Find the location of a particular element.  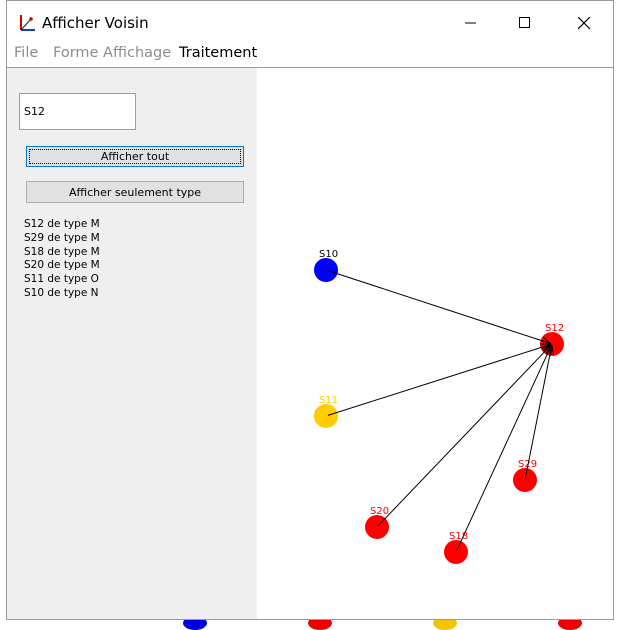

edge-s11-s12 is located at coordinates (438, 380).